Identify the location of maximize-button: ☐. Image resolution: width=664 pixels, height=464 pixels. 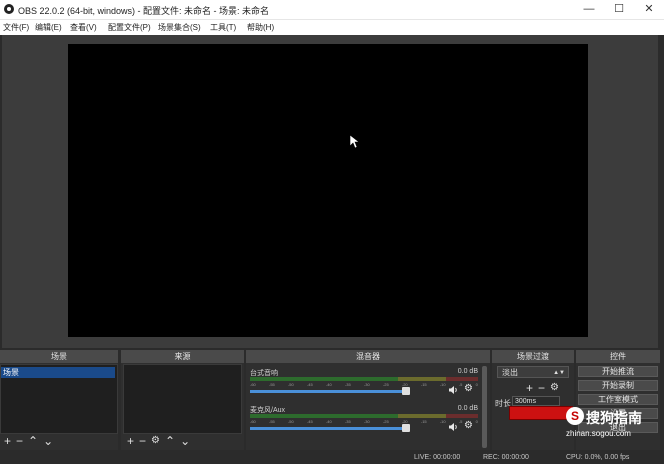
(619, 9).